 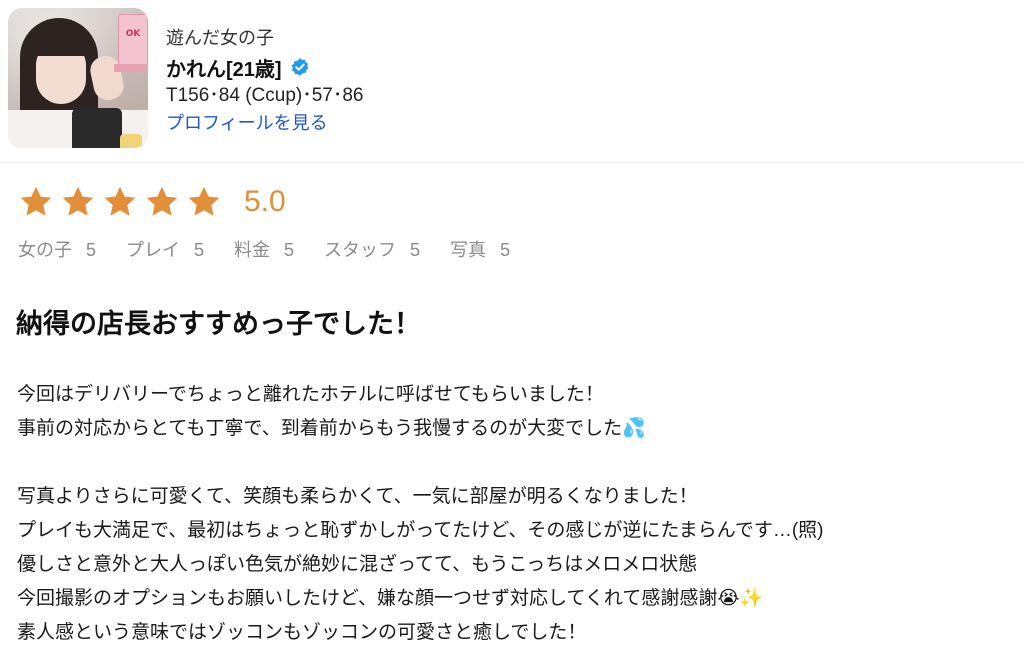 What do you see at coordinates (310, 394) in the screenshot?
I see `review-line: 今回はデリバリーでちょっと離れたホテルに呼ばせてもらいました！` at bounding box center [310, 394].